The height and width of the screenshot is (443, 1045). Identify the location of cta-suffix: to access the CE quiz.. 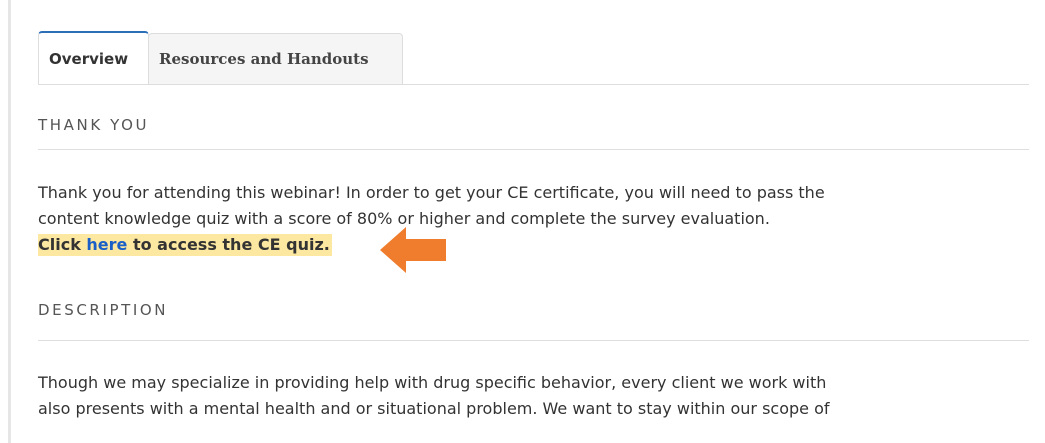
(228, 244).